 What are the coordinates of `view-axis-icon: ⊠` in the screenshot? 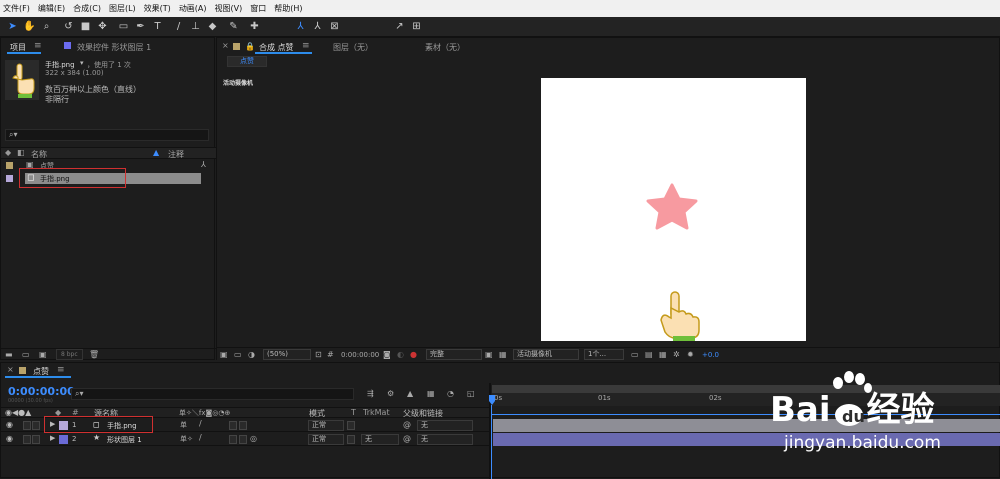 It's located at (334, 26).